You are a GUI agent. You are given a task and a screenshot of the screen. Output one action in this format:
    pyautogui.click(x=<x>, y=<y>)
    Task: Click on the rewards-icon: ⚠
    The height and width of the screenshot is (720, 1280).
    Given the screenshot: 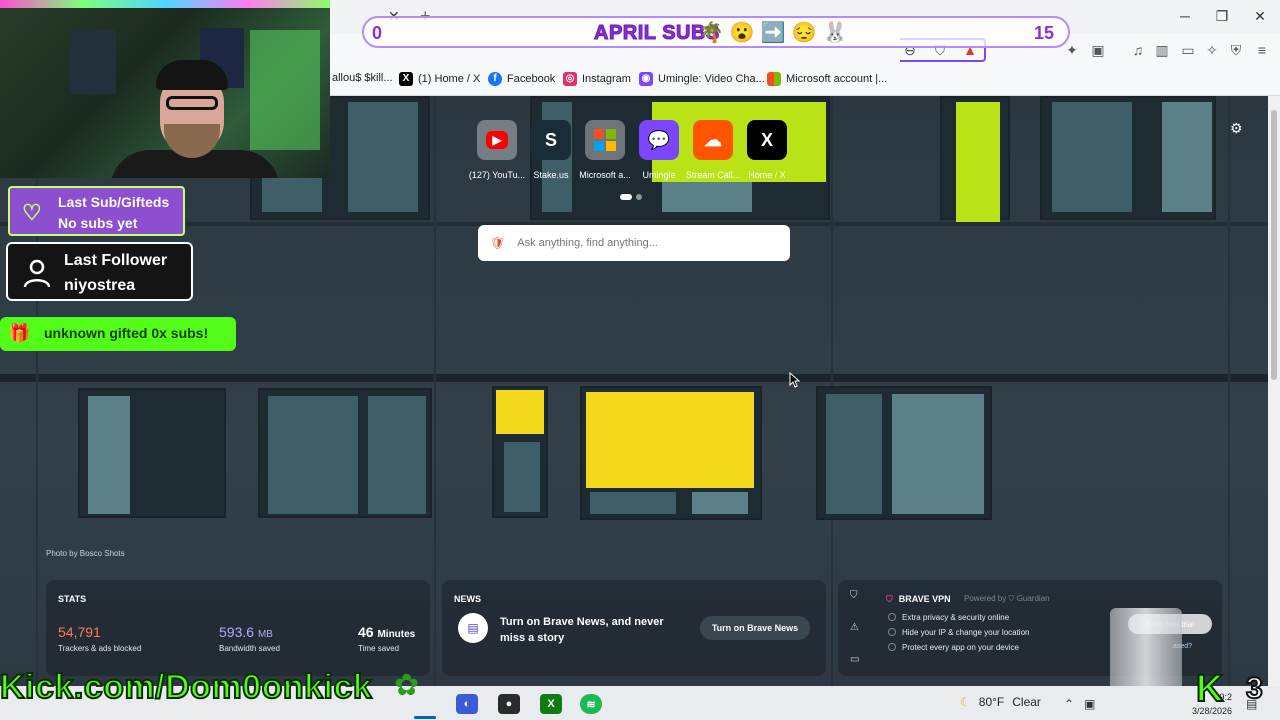 What is the action you would take?
    pyautogui.click(x=854, y=627)
    